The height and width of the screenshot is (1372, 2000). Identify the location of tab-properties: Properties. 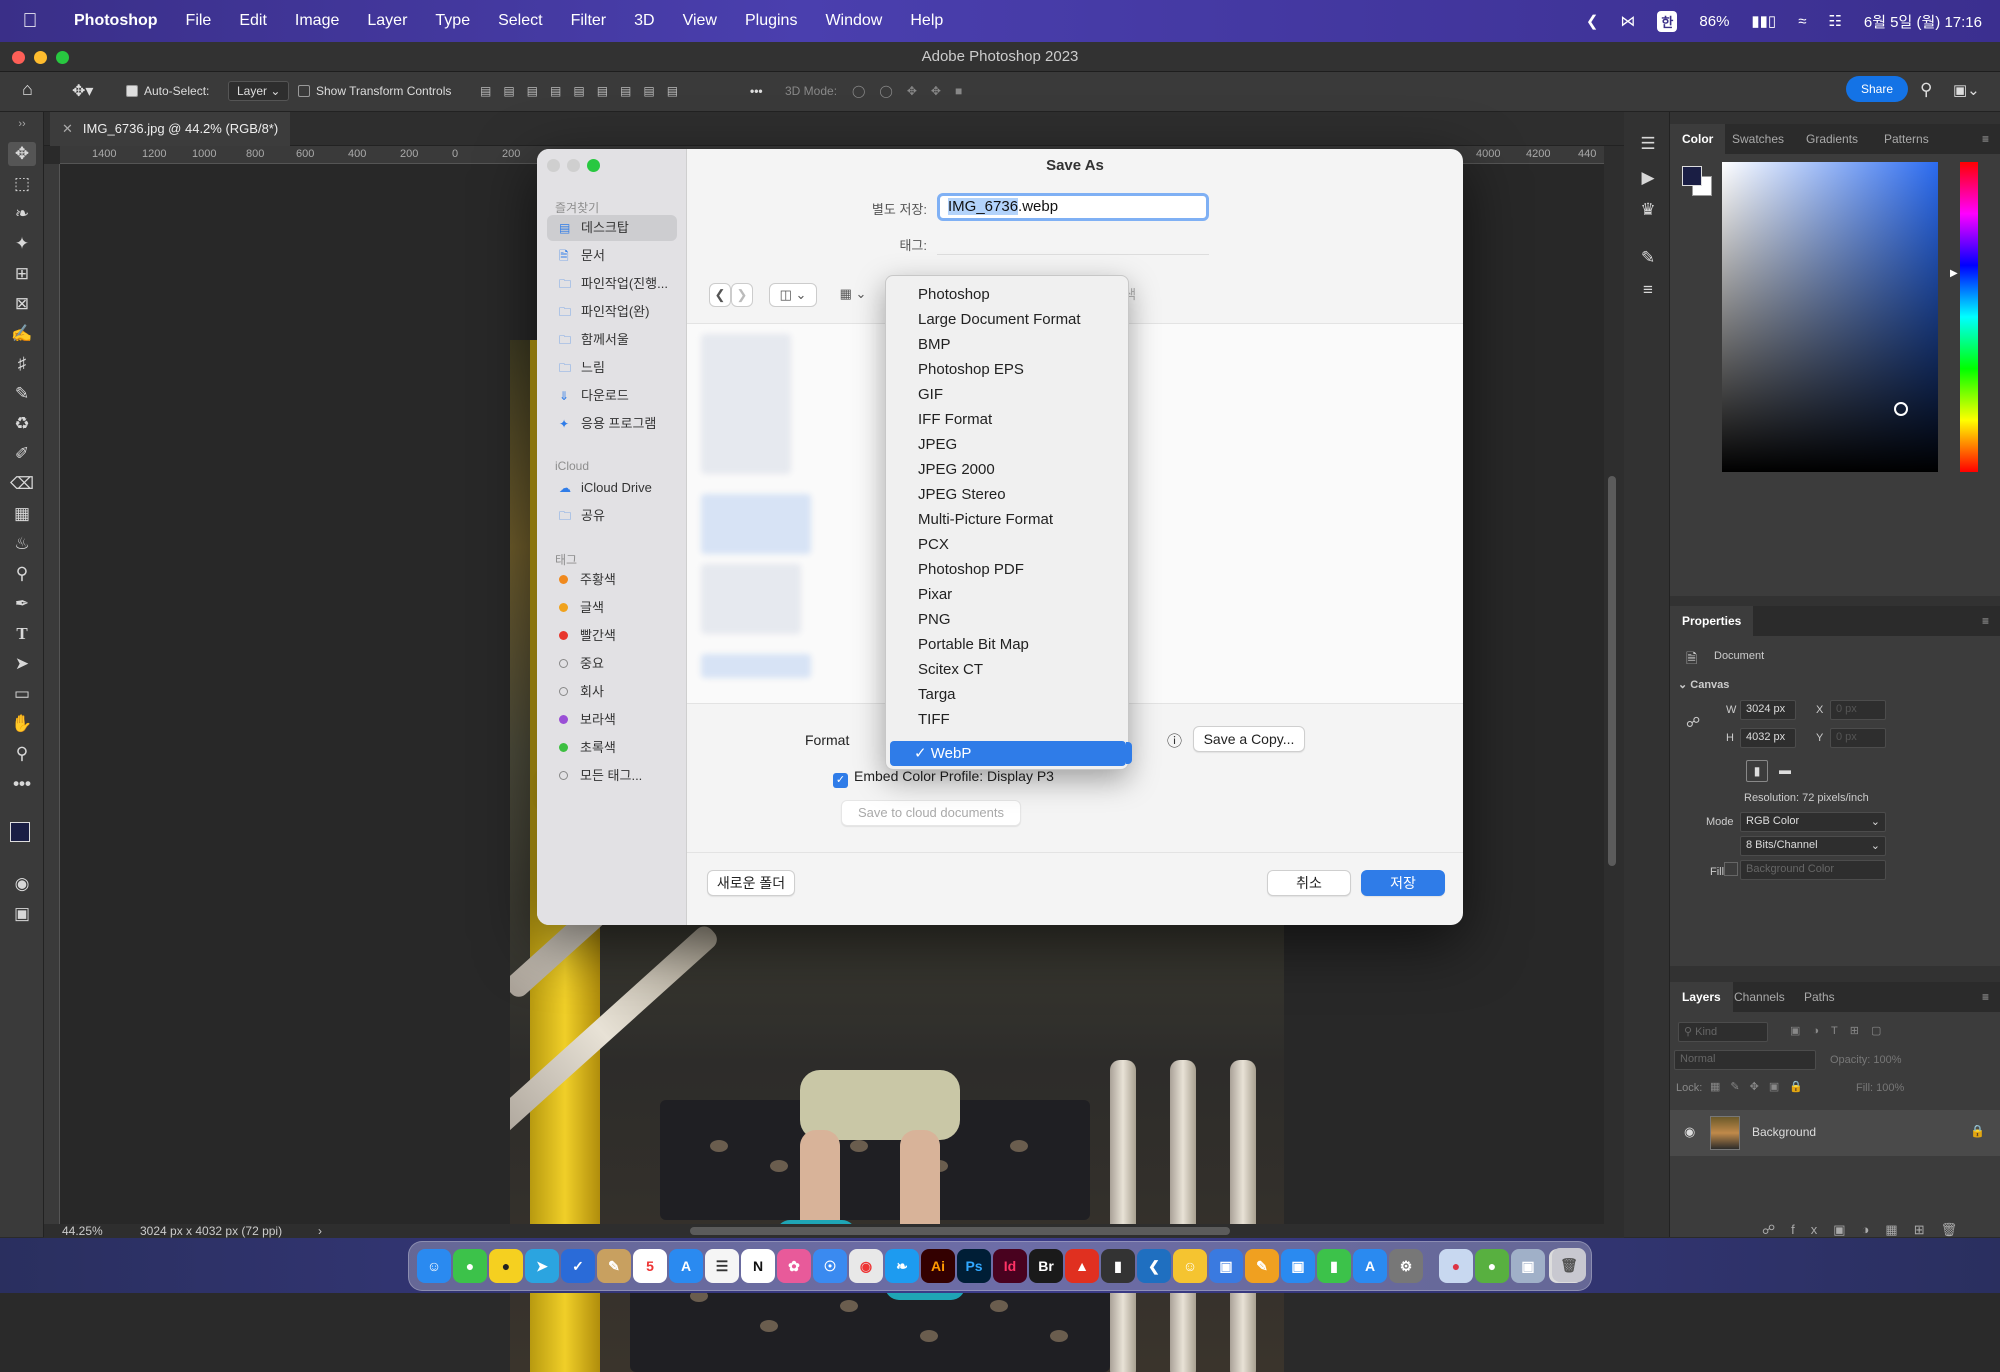
(1712, 621).